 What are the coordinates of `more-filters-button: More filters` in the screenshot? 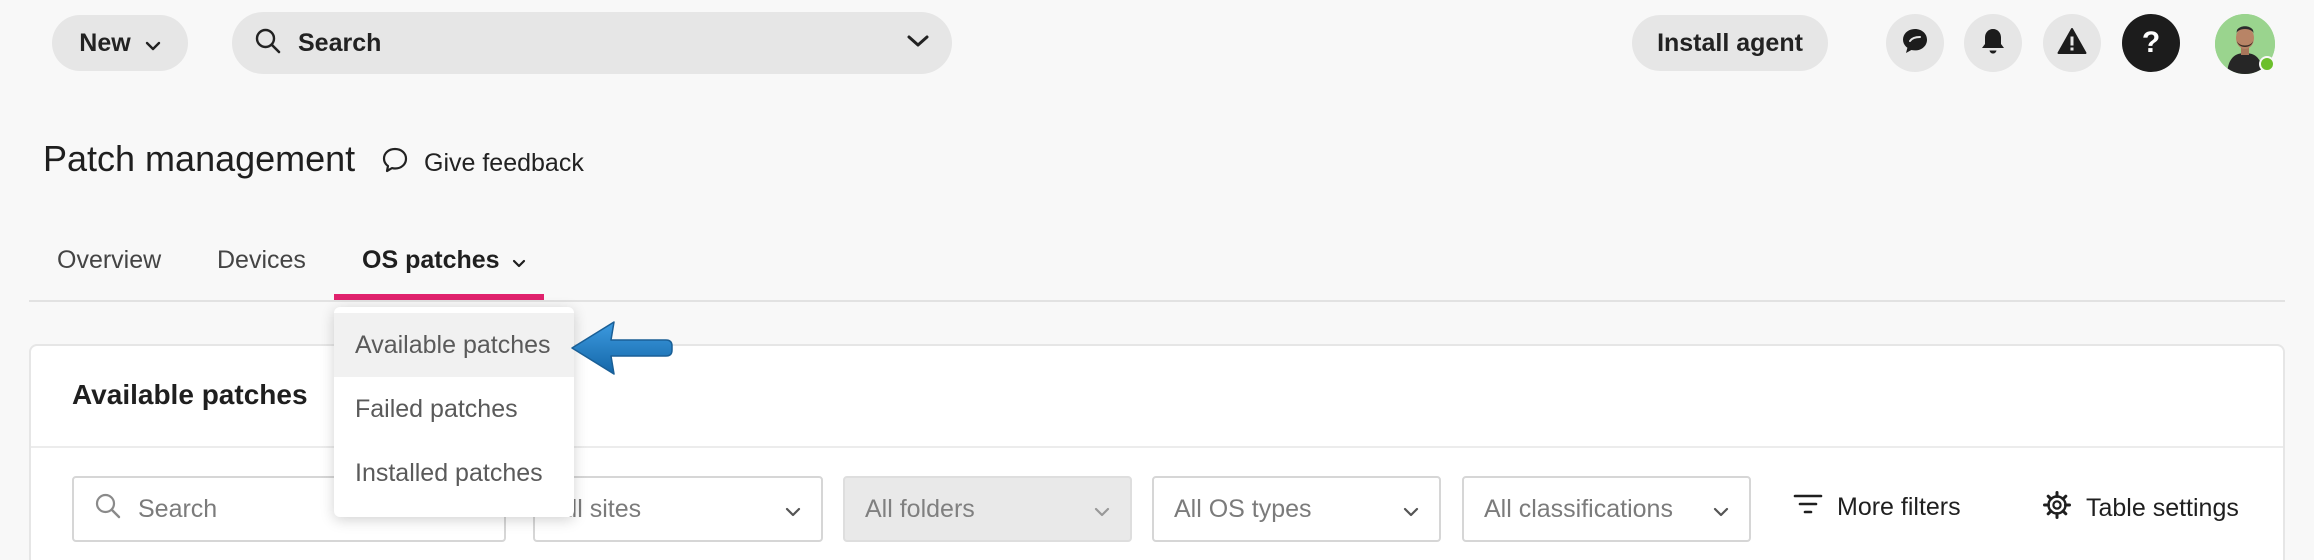 It's located at (1877, 507).